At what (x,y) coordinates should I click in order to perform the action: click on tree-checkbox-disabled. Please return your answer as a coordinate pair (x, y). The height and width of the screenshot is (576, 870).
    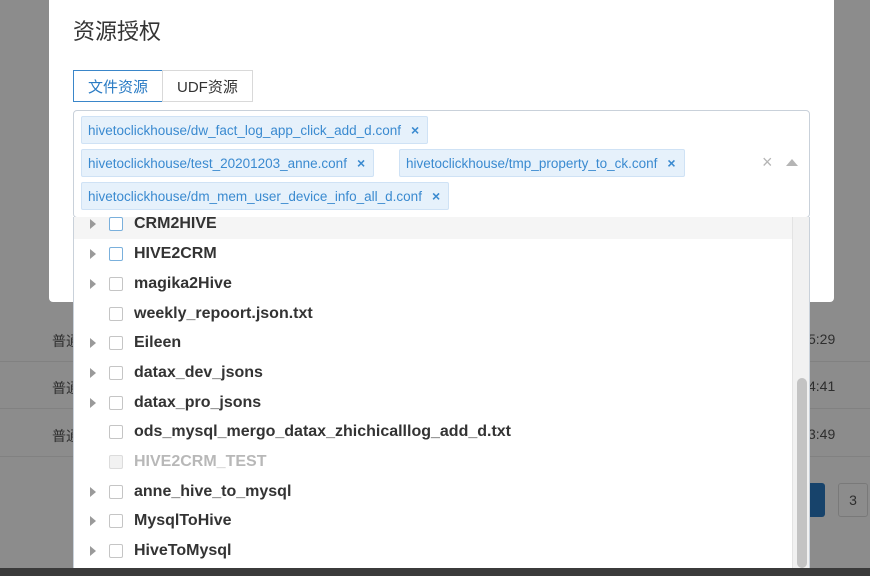
    Looking at the image, I should click on (116, 462).